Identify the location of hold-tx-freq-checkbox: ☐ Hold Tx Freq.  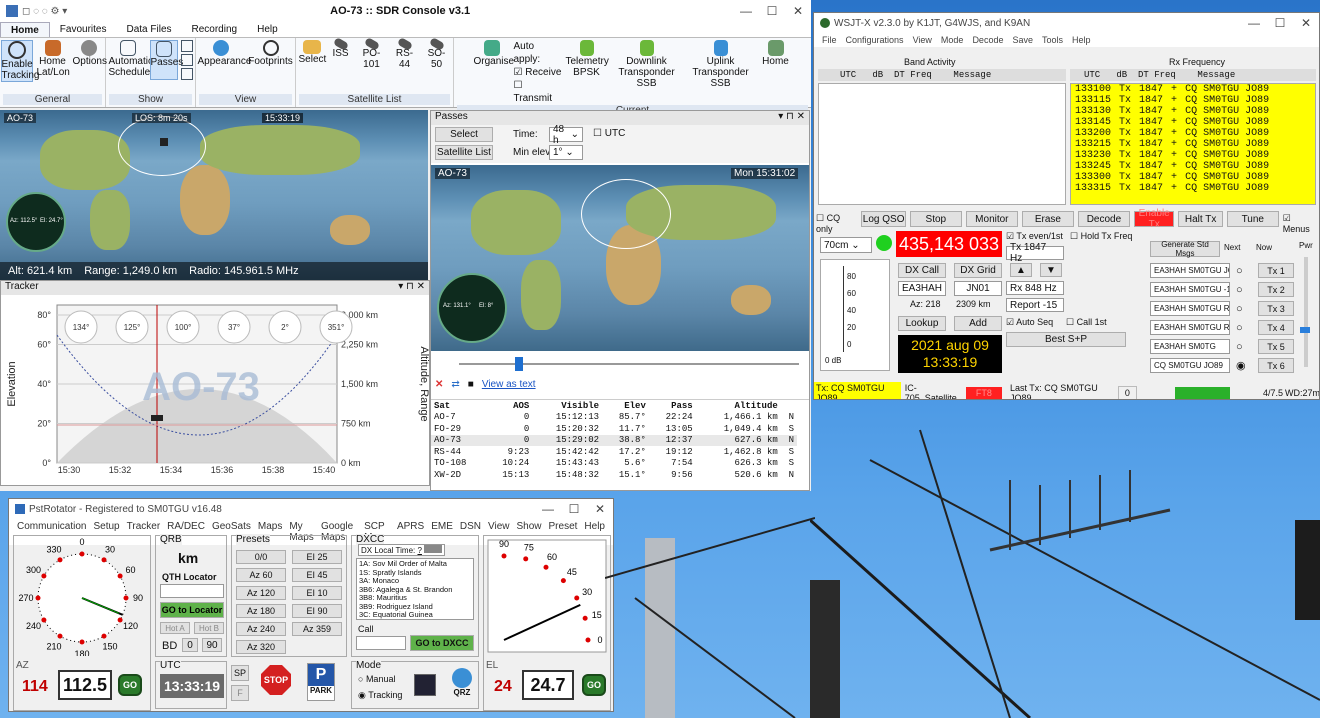
(1101, 236).